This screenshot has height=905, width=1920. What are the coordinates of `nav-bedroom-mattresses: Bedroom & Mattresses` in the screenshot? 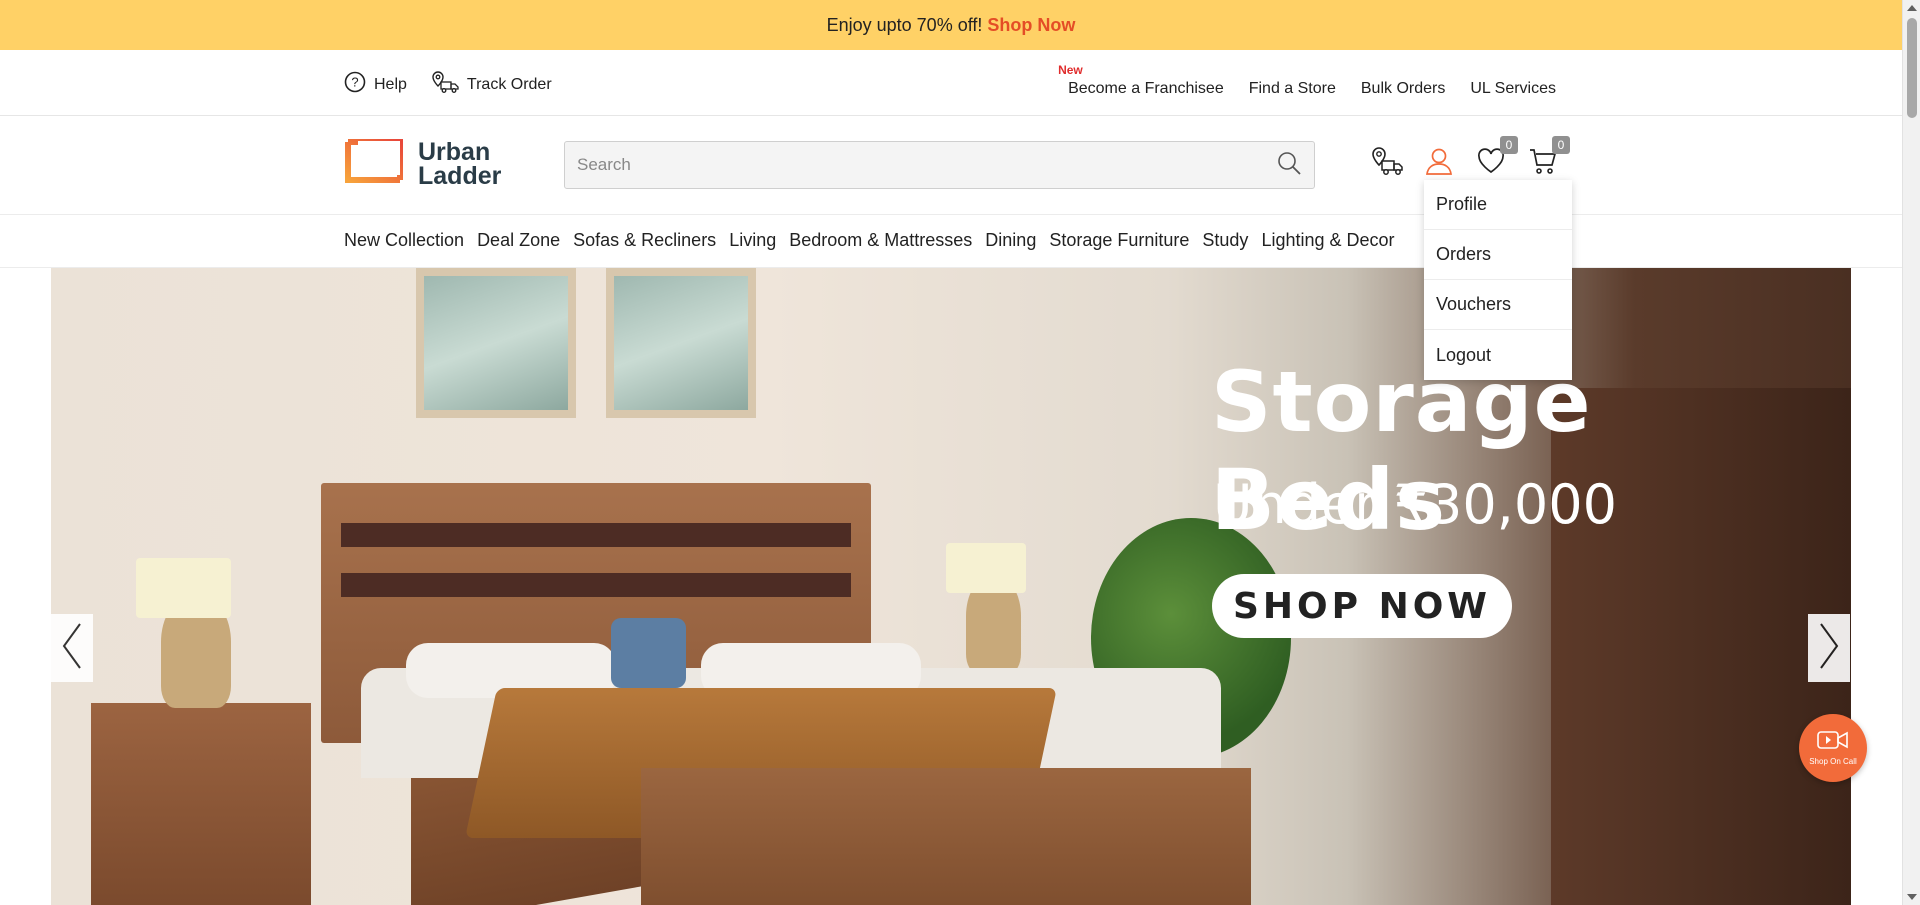 It's located at (880, 240).